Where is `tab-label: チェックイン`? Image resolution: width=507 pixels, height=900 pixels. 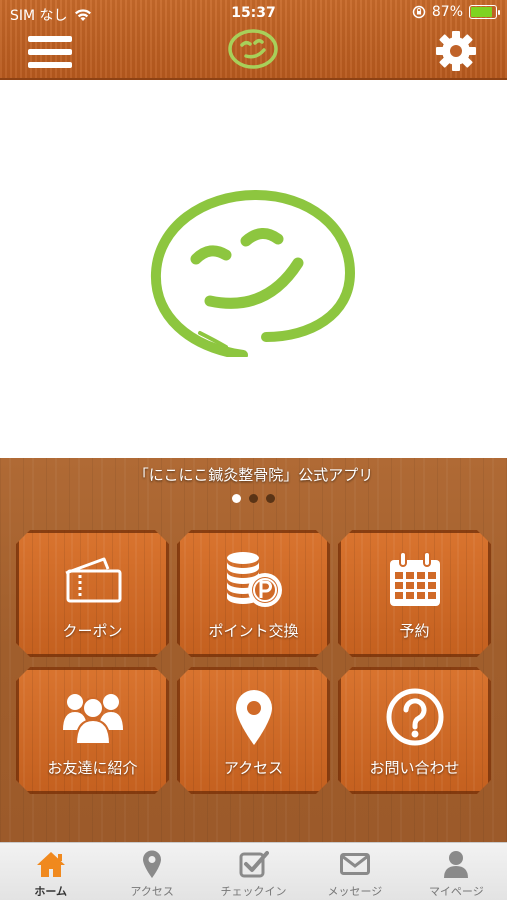 tab-label: チェックイン is located at coordinates (253, 891).